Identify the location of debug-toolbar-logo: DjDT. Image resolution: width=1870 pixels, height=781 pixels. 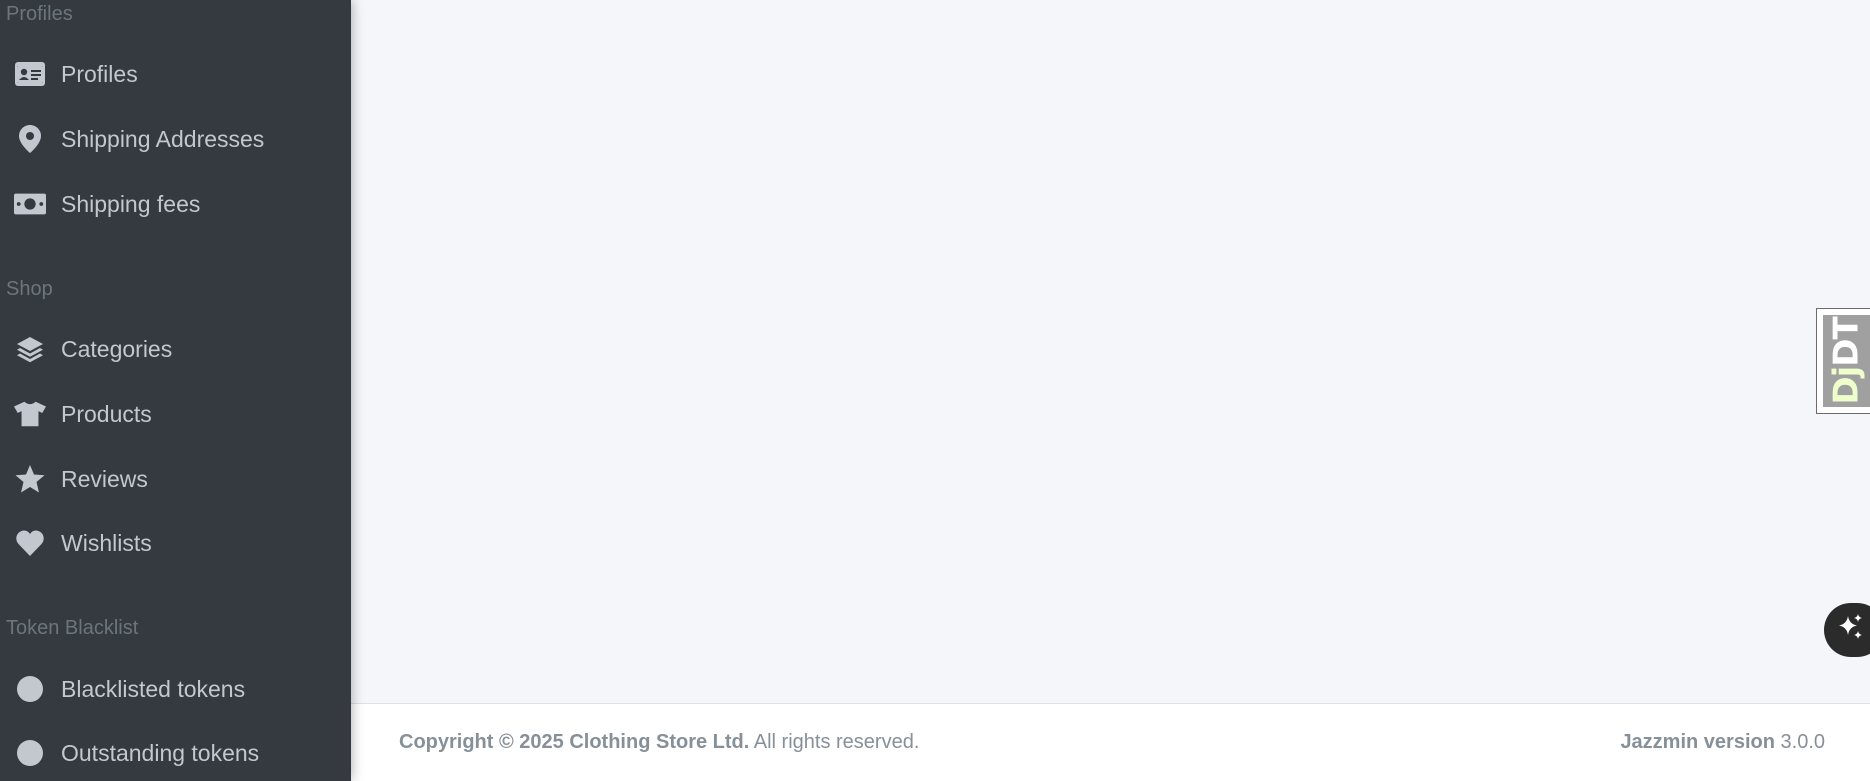
(1847, 360).